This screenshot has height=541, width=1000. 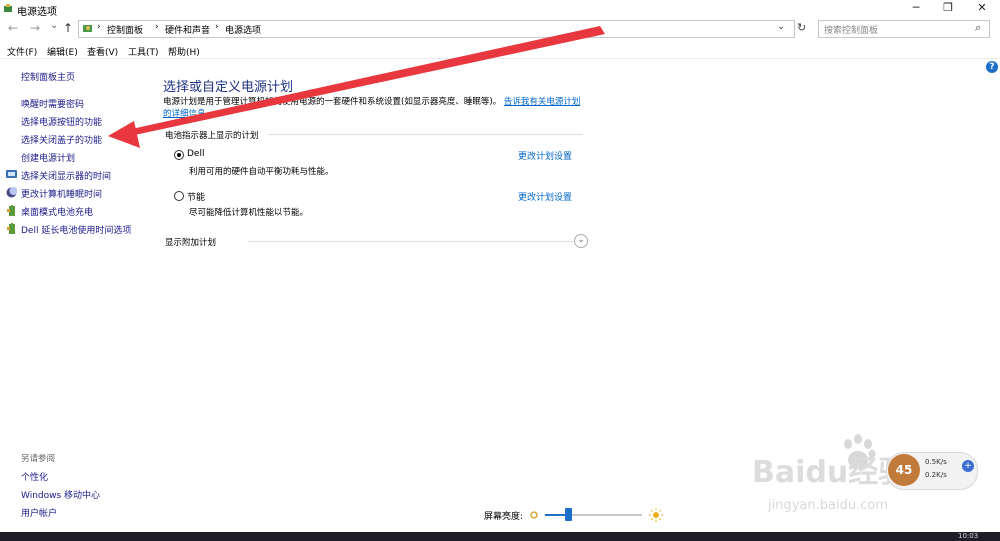 I want to click on net-download-speed: 0.2K/s, so click(x=936, y=475).